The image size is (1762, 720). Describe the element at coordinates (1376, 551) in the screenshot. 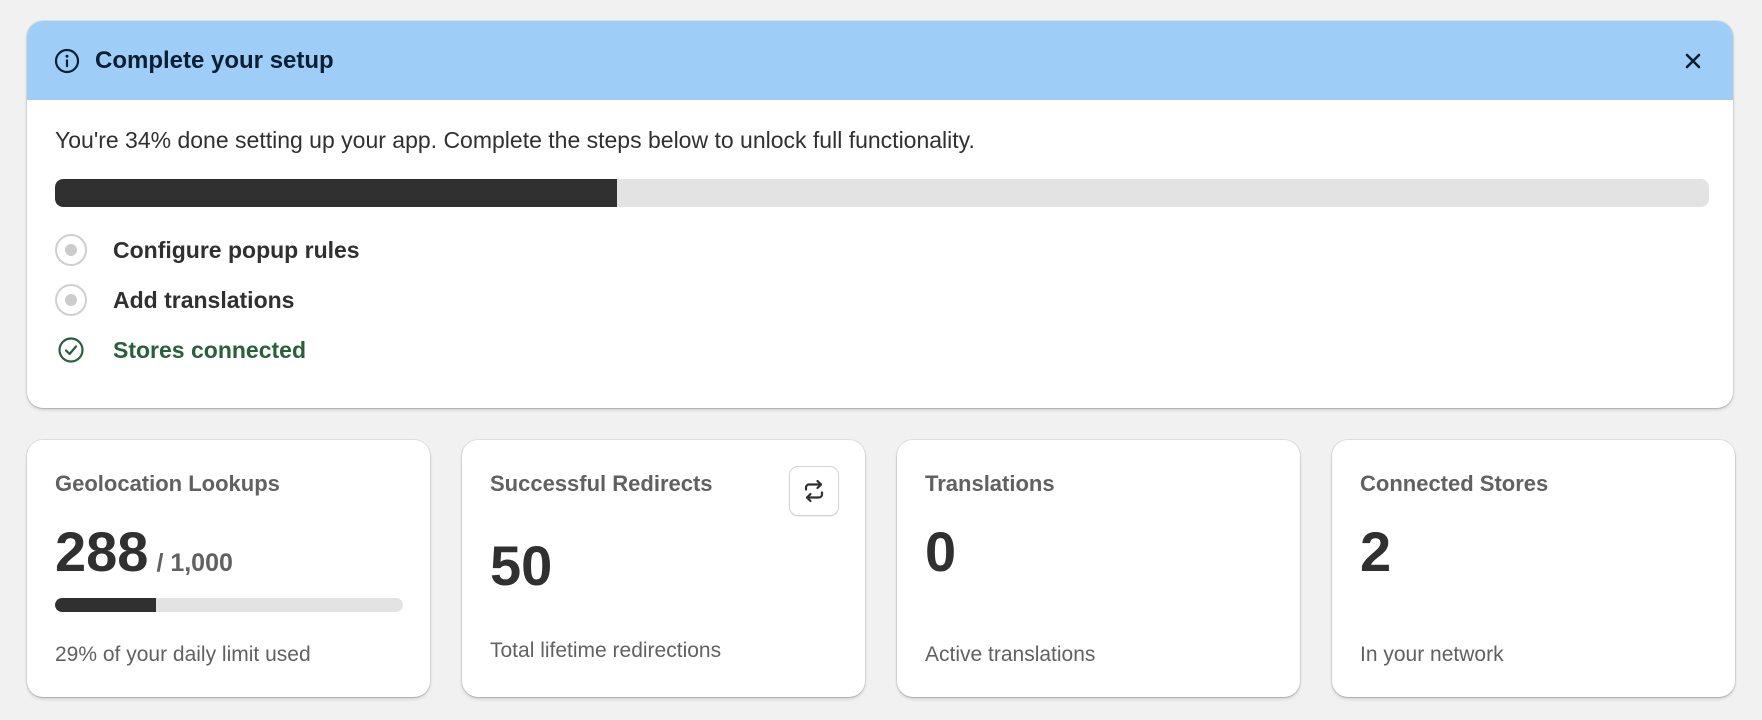

I see `stat-value: 2` at that location.